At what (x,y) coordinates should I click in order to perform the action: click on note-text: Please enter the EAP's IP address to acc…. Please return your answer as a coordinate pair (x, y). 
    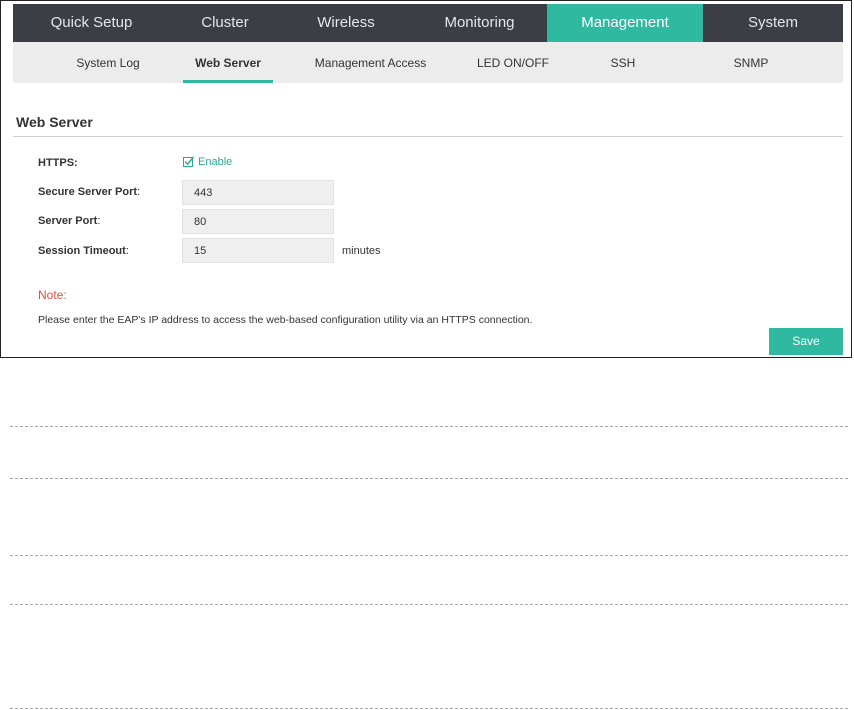
    Looking at the image, I should click on (285, 320).